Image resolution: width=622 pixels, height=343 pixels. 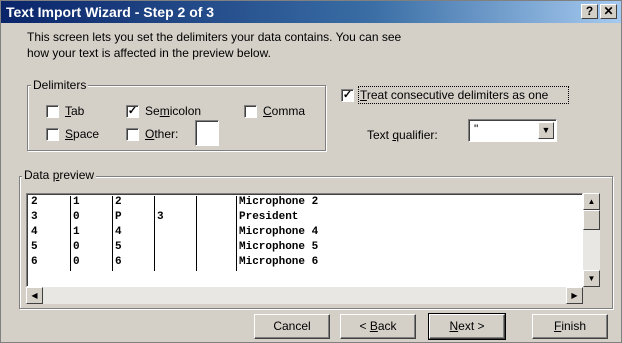 What do you see at coordinates (591, 278) in the screenshot?
I see `scroll-down-icon: ▼` at bounding box center [591, 278].